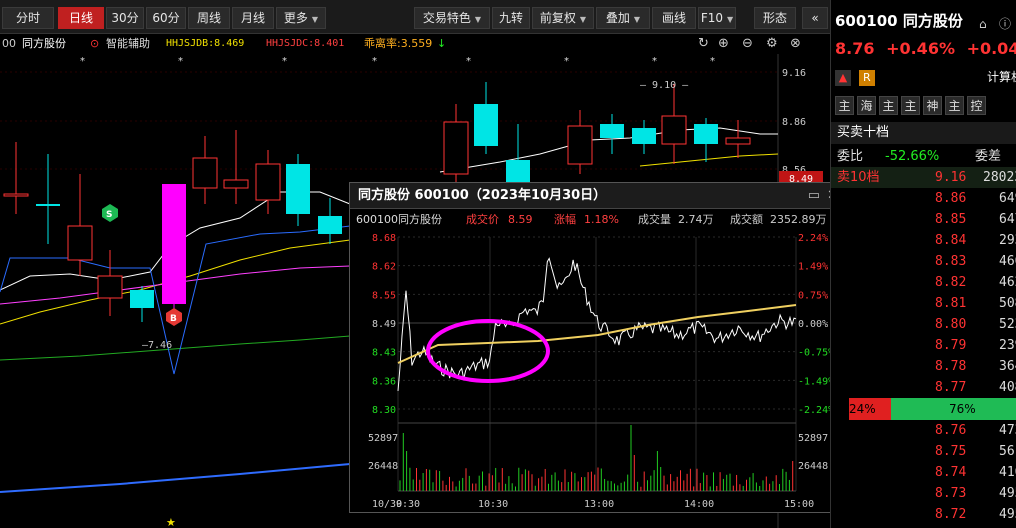 The width and height of the screenshot is (1016, 528). What do you see at coordinates (923, 366) in the screenshot?
I see `ask-row: 8.78 364` at bounding box center [923, 366].